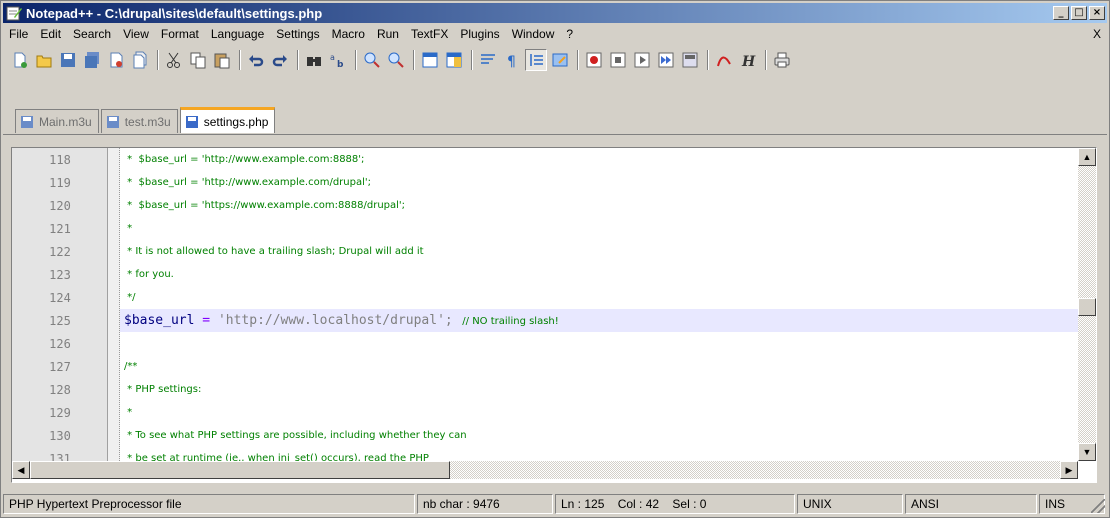 Image resolution: width=1110 pixels, height=518 pixels. Describe the element at coordinates (690, 60) in the screenshot. I see `save-macro-icon` at that location.